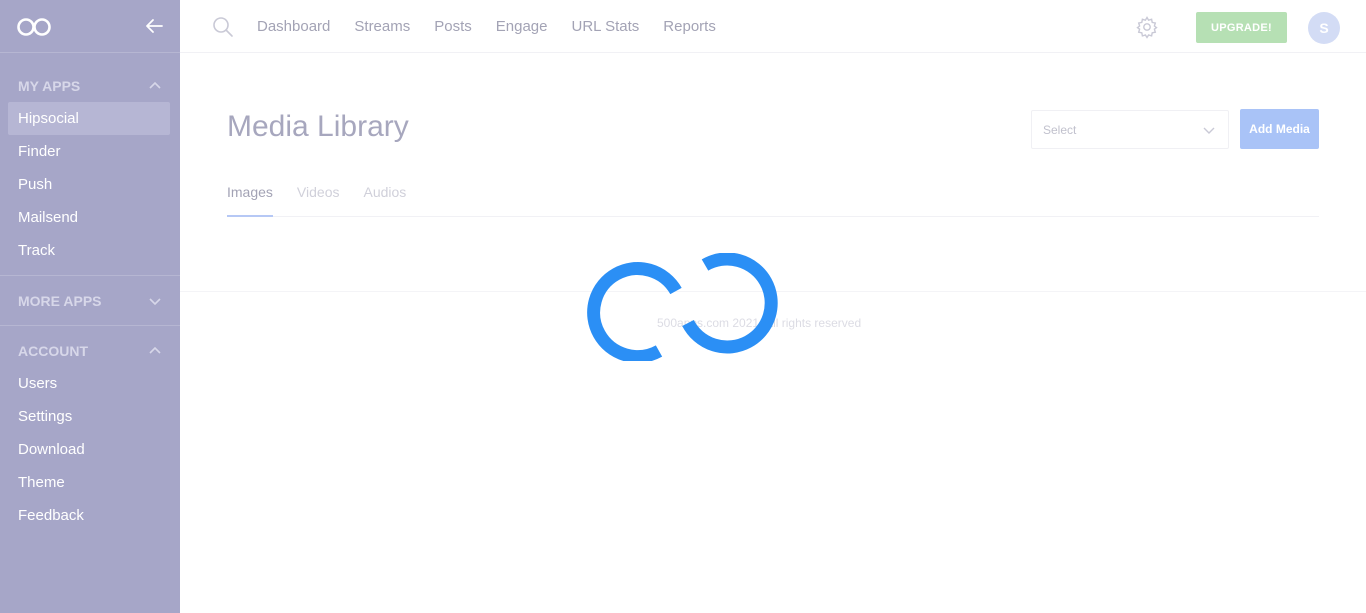 The height and width of the screenshot is (613, 1366). I want to click on sidebar-item-users: Users, so click(89, 383).